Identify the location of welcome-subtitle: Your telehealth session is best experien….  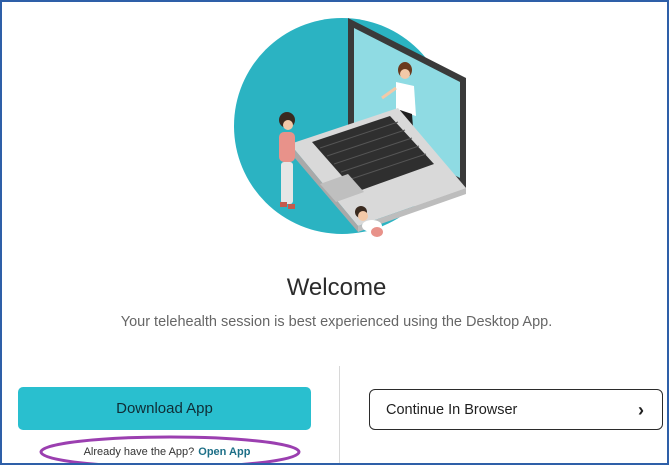
(336, 322).